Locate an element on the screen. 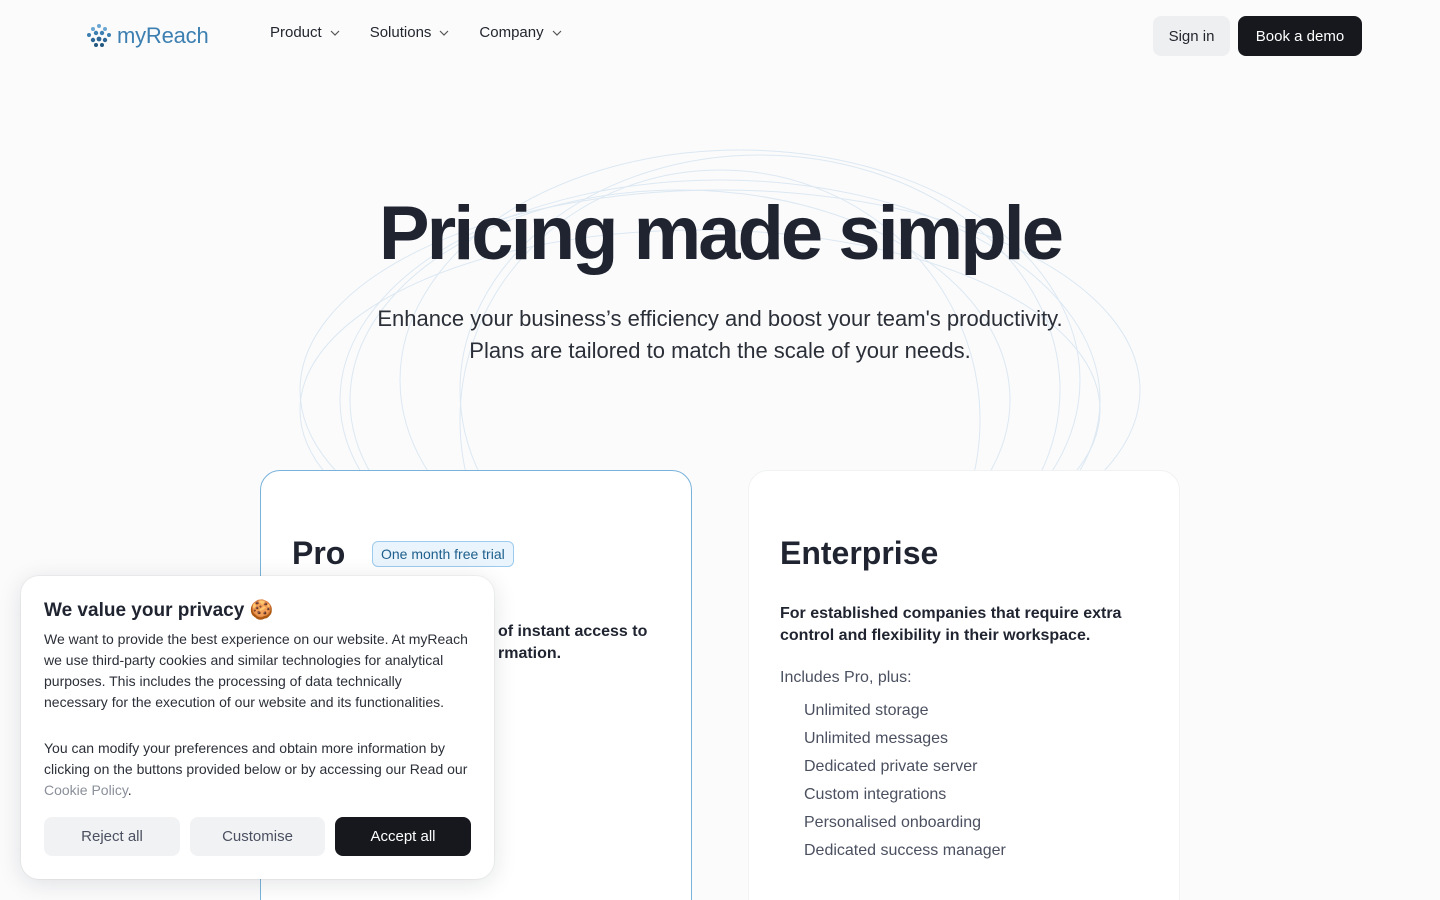 Image resolution: width=1440 pixels, height=900 pixels. list-item: Unlimited messages is located at coordinates (876, 738).